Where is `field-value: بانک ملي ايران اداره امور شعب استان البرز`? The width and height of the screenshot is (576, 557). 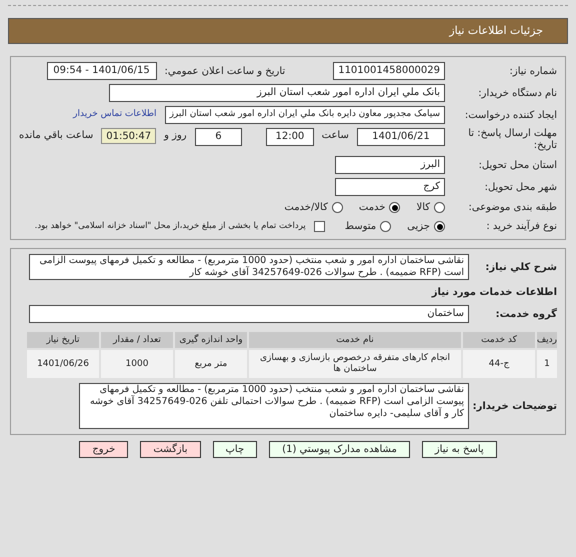 field-value: بانک ملي ايران اداره امور شعب استان البرز is located at coordinates (277, 93).